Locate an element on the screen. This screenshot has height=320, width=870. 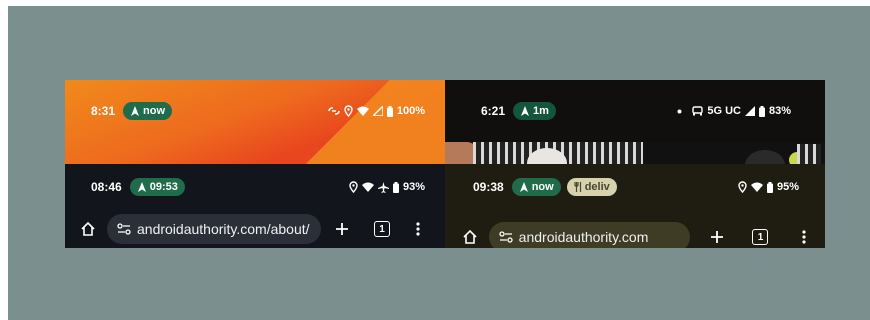
address-bar: androidauthority.com is located at coordinates (589, 235).